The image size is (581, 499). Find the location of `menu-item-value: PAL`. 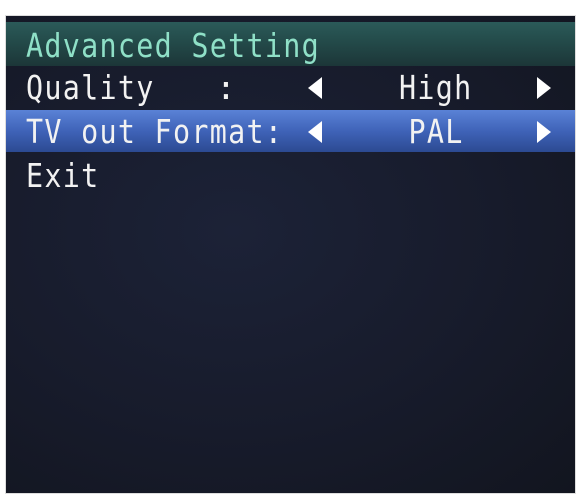

menu-item-value: PAL is located at coordinates (436, 131).